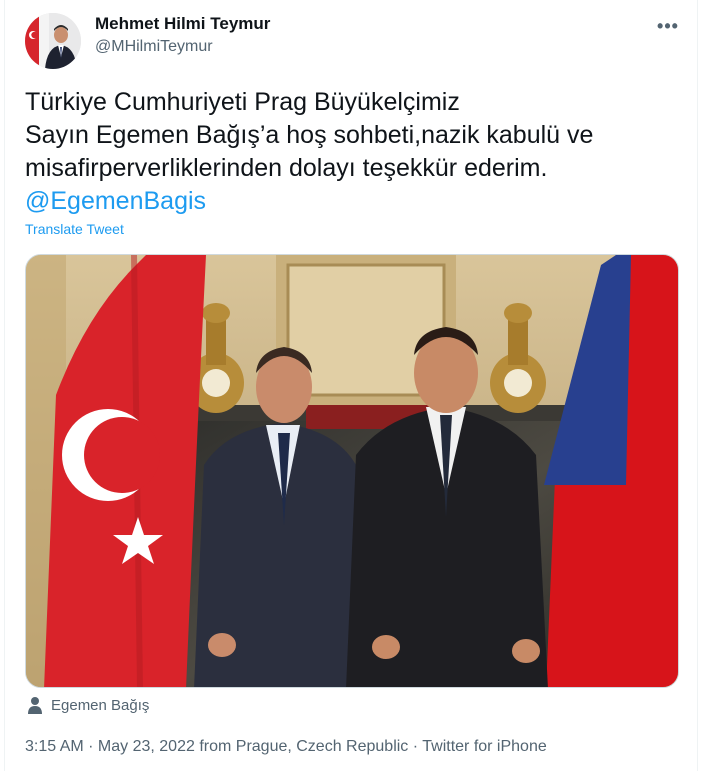 The width and height of the screenshot is (727, 771). What do you see at coordinates (35, 705) in the screenshot?
I see `person-icon` at bounding box center [35, 705].